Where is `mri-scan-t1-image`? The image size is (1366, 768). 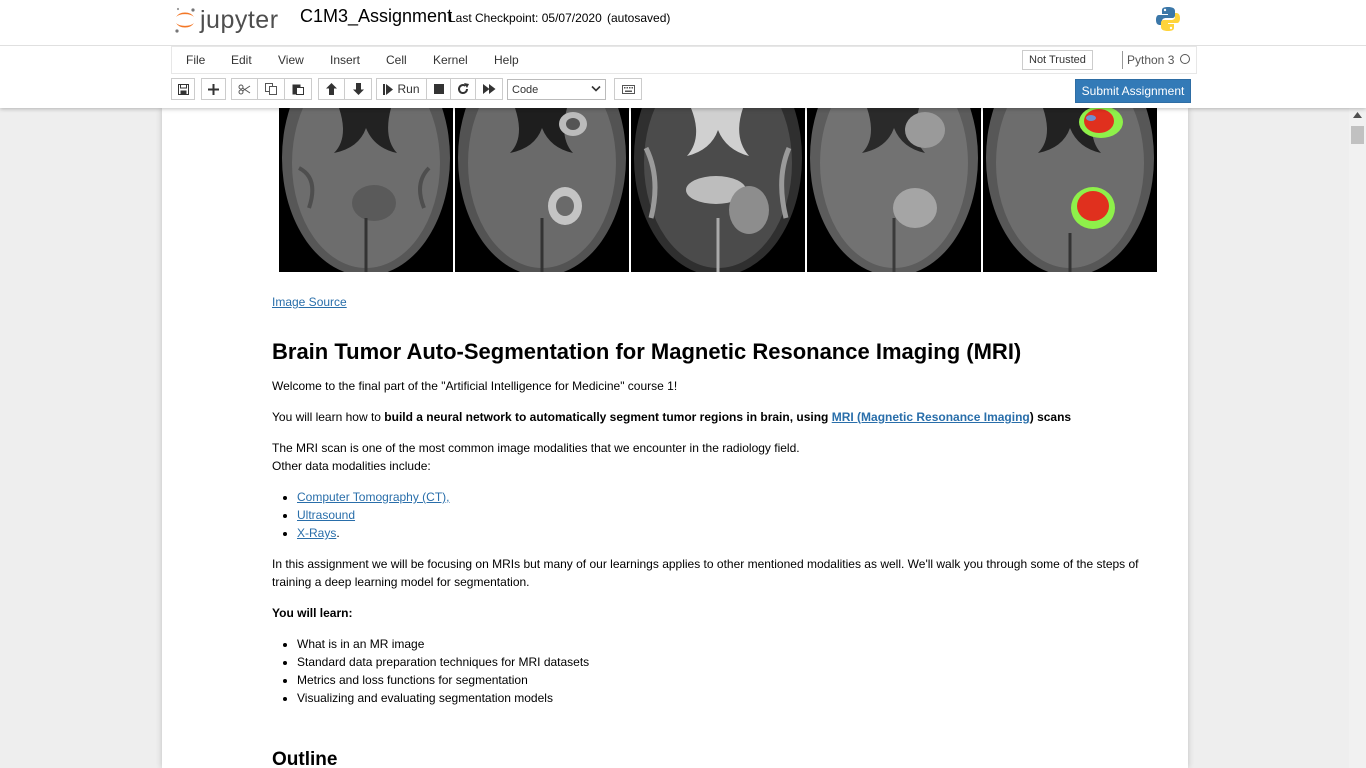 mri-scan-t1-image is located at coordinates (366, 190).